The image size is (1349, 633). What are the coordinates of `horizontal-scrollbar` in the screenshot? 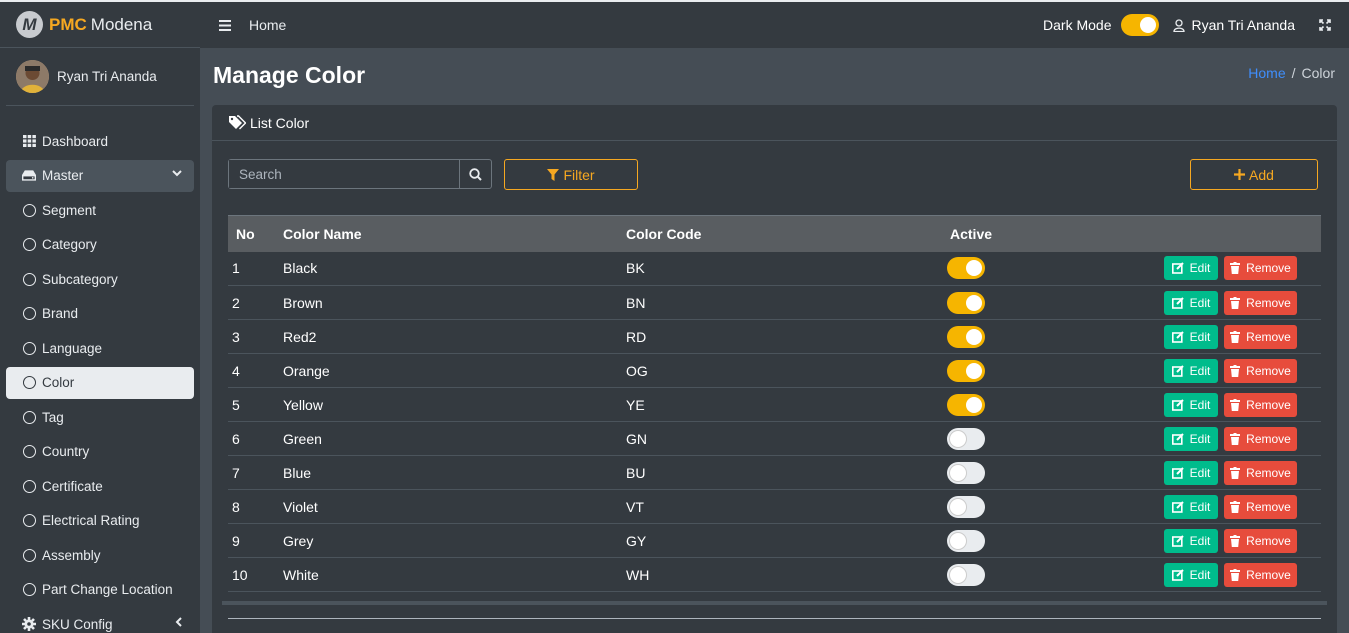 It's located at (774, 603).